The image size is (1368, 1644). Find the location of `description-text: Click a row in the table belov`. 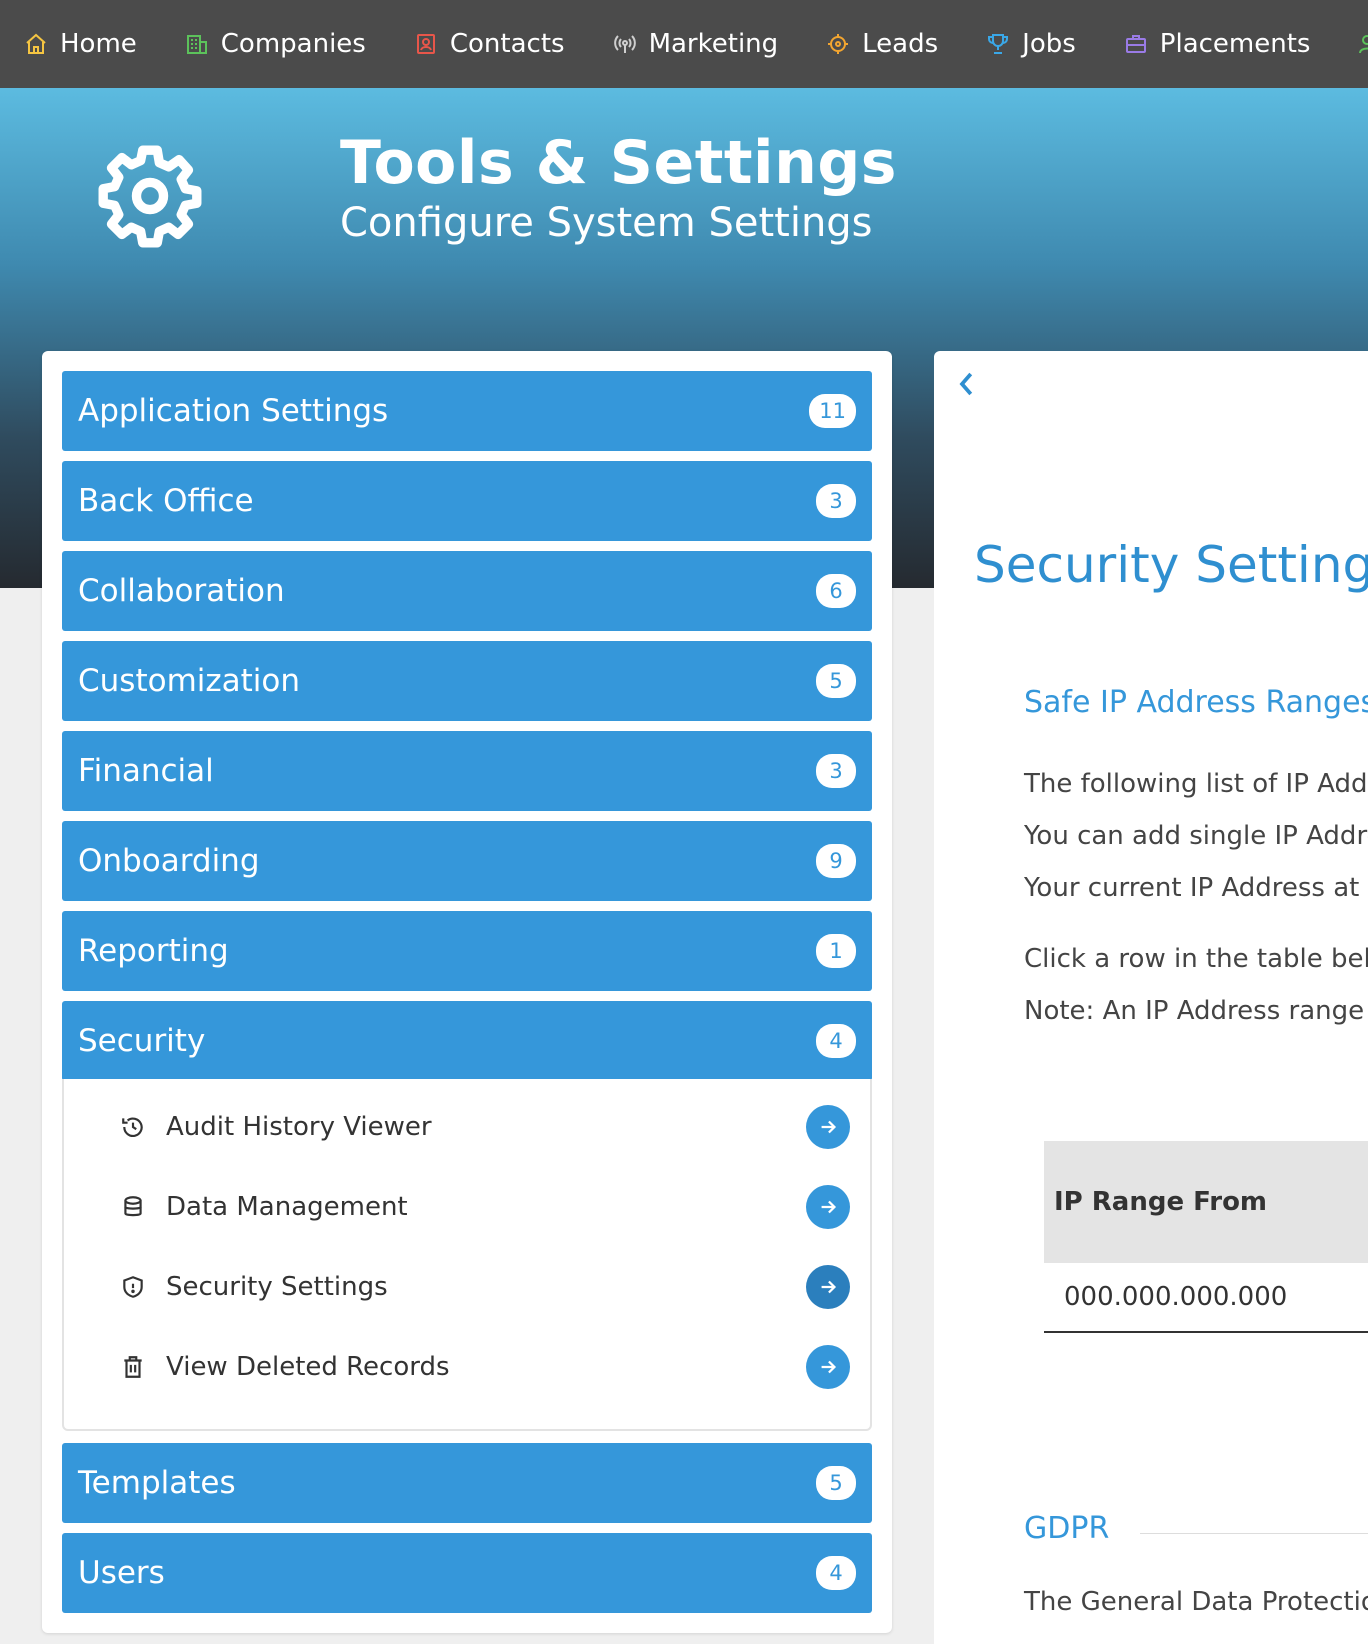

description-text: Click a row in the table belov is located at coordinates (1196, 959).